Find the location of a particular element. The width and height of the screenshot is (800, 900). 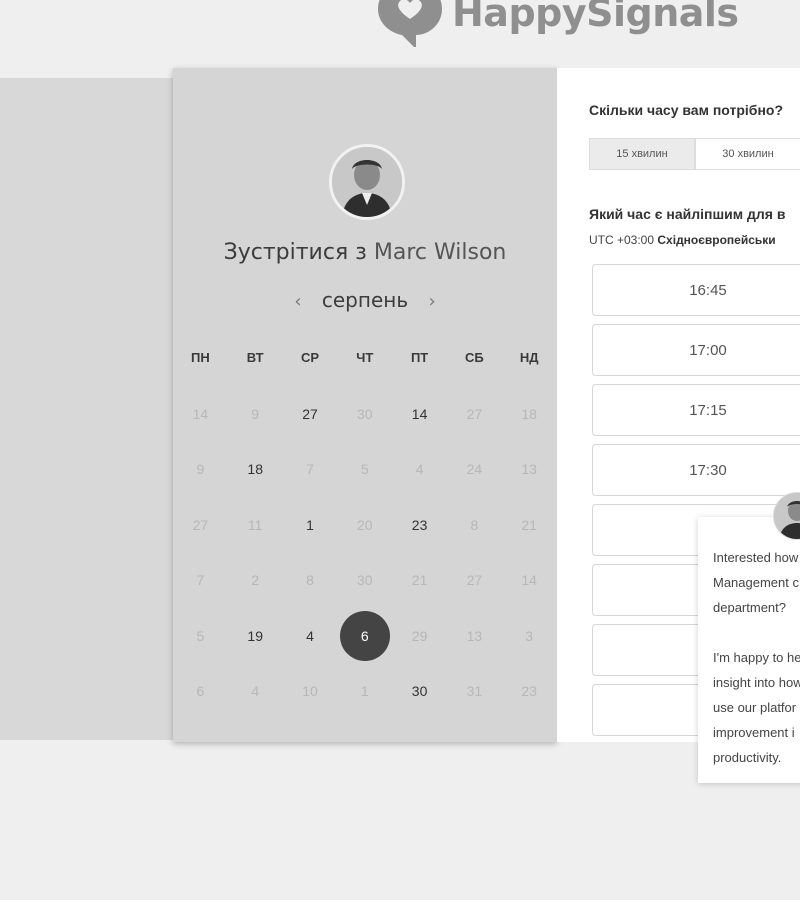

weekday-label: НД is located at coordinates (529, 357).